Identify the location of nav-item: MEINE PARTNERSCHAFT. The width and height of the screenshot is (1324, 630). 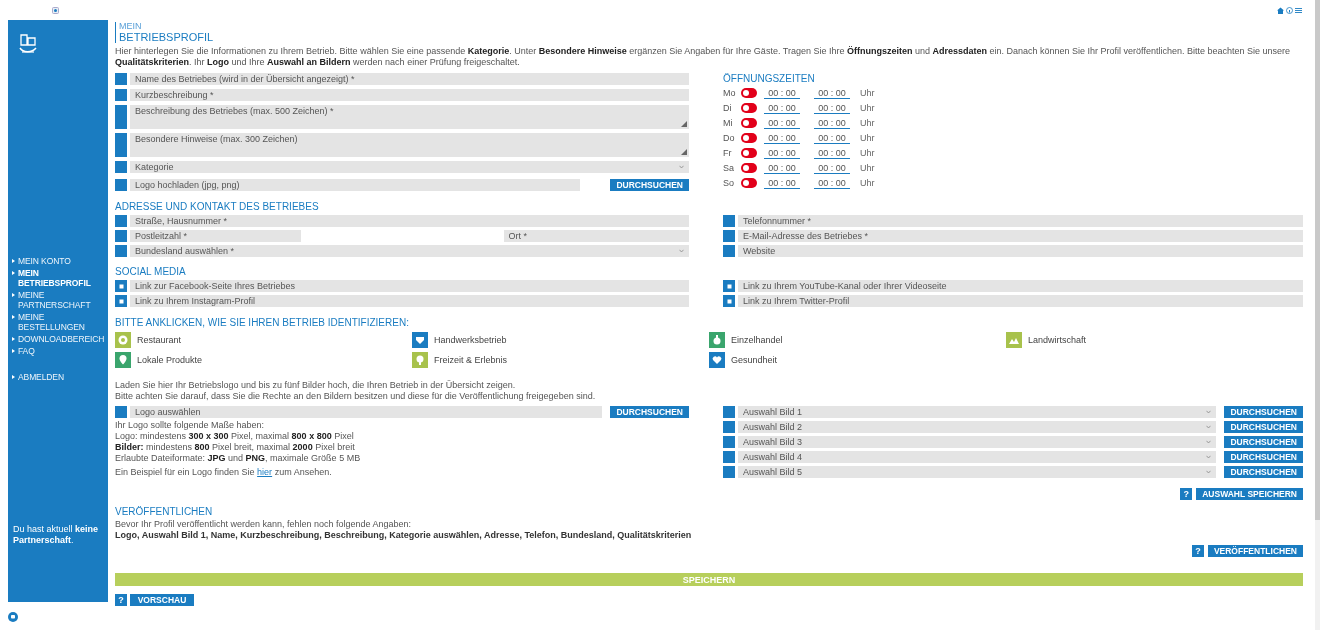
(59, 300).